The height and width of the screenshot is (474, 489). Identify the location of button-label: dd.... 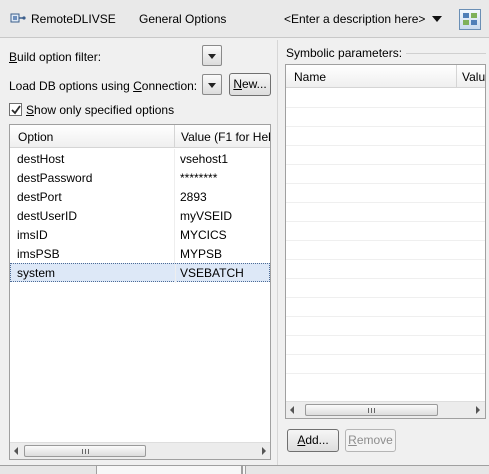
(317, 440).